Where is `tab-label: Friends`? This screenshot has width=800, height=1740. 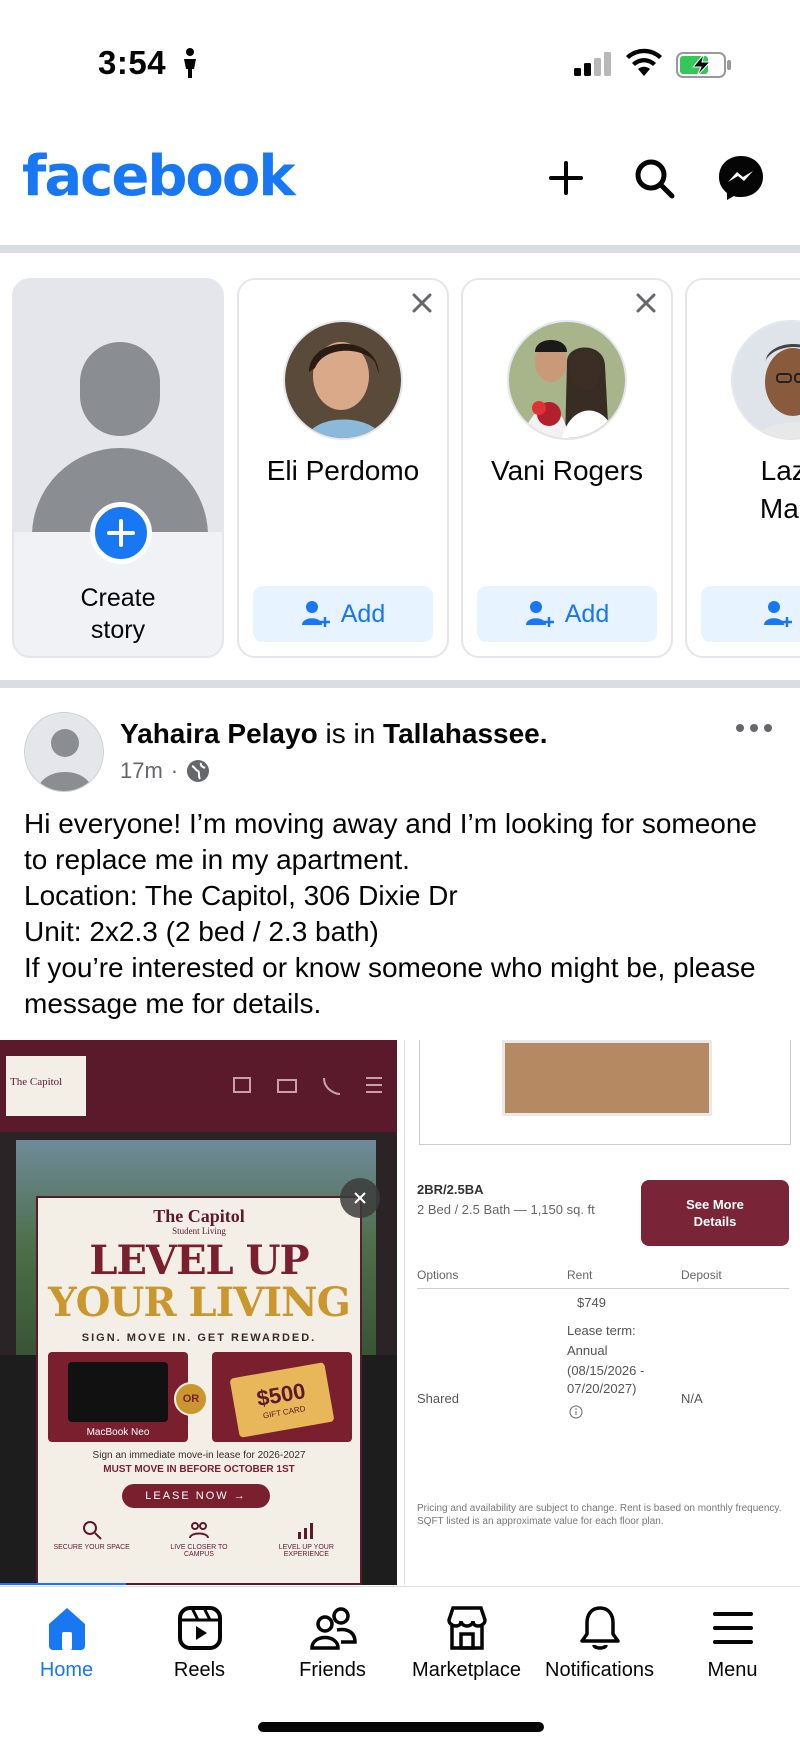 tab-label: Friends is located at coordinates (332, 1670).